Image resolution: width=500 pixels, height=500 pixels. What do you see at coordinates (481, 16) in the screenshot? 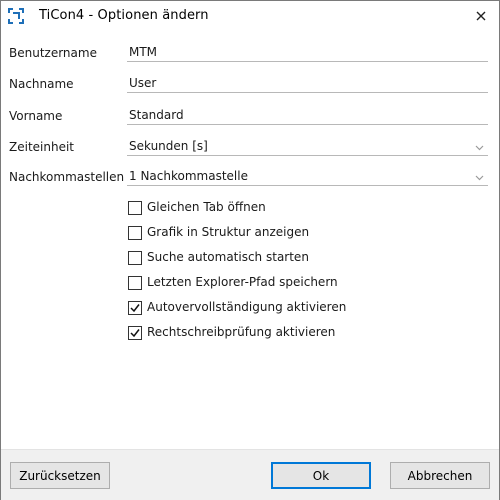
I see `close-icon` at bounding box center [481, 16].